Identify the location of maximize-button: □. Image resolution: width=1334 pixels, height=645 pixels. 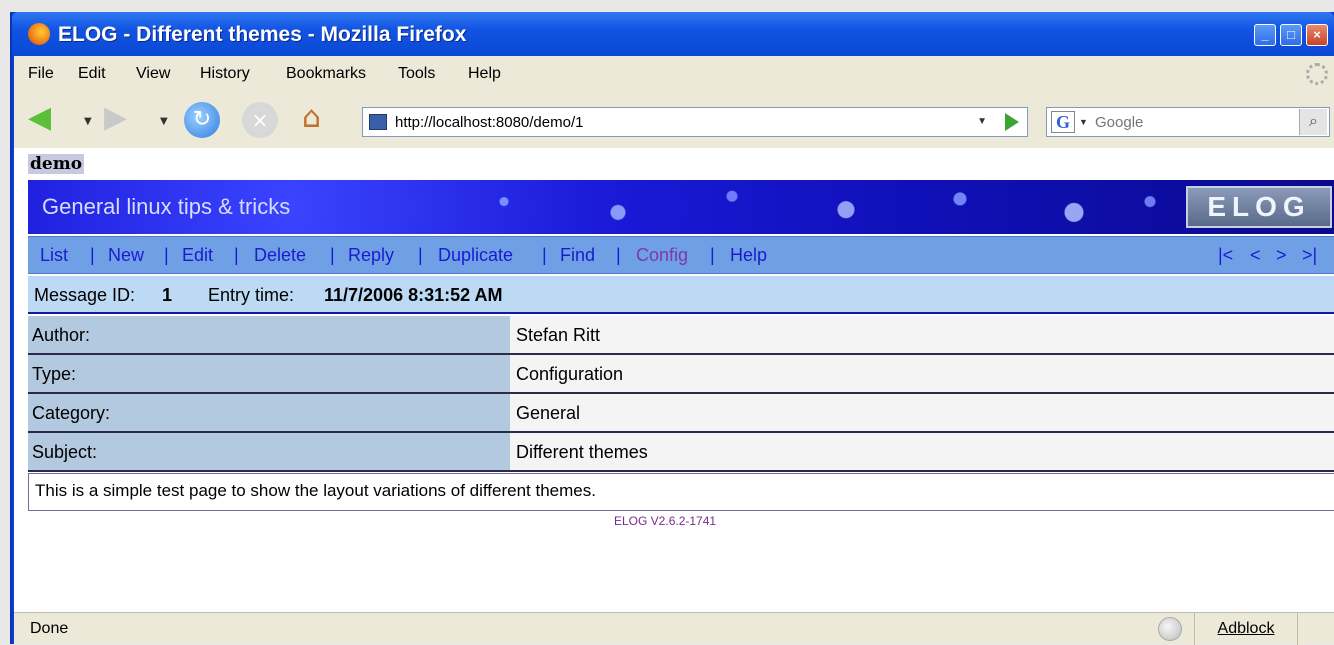
(1291, 35).